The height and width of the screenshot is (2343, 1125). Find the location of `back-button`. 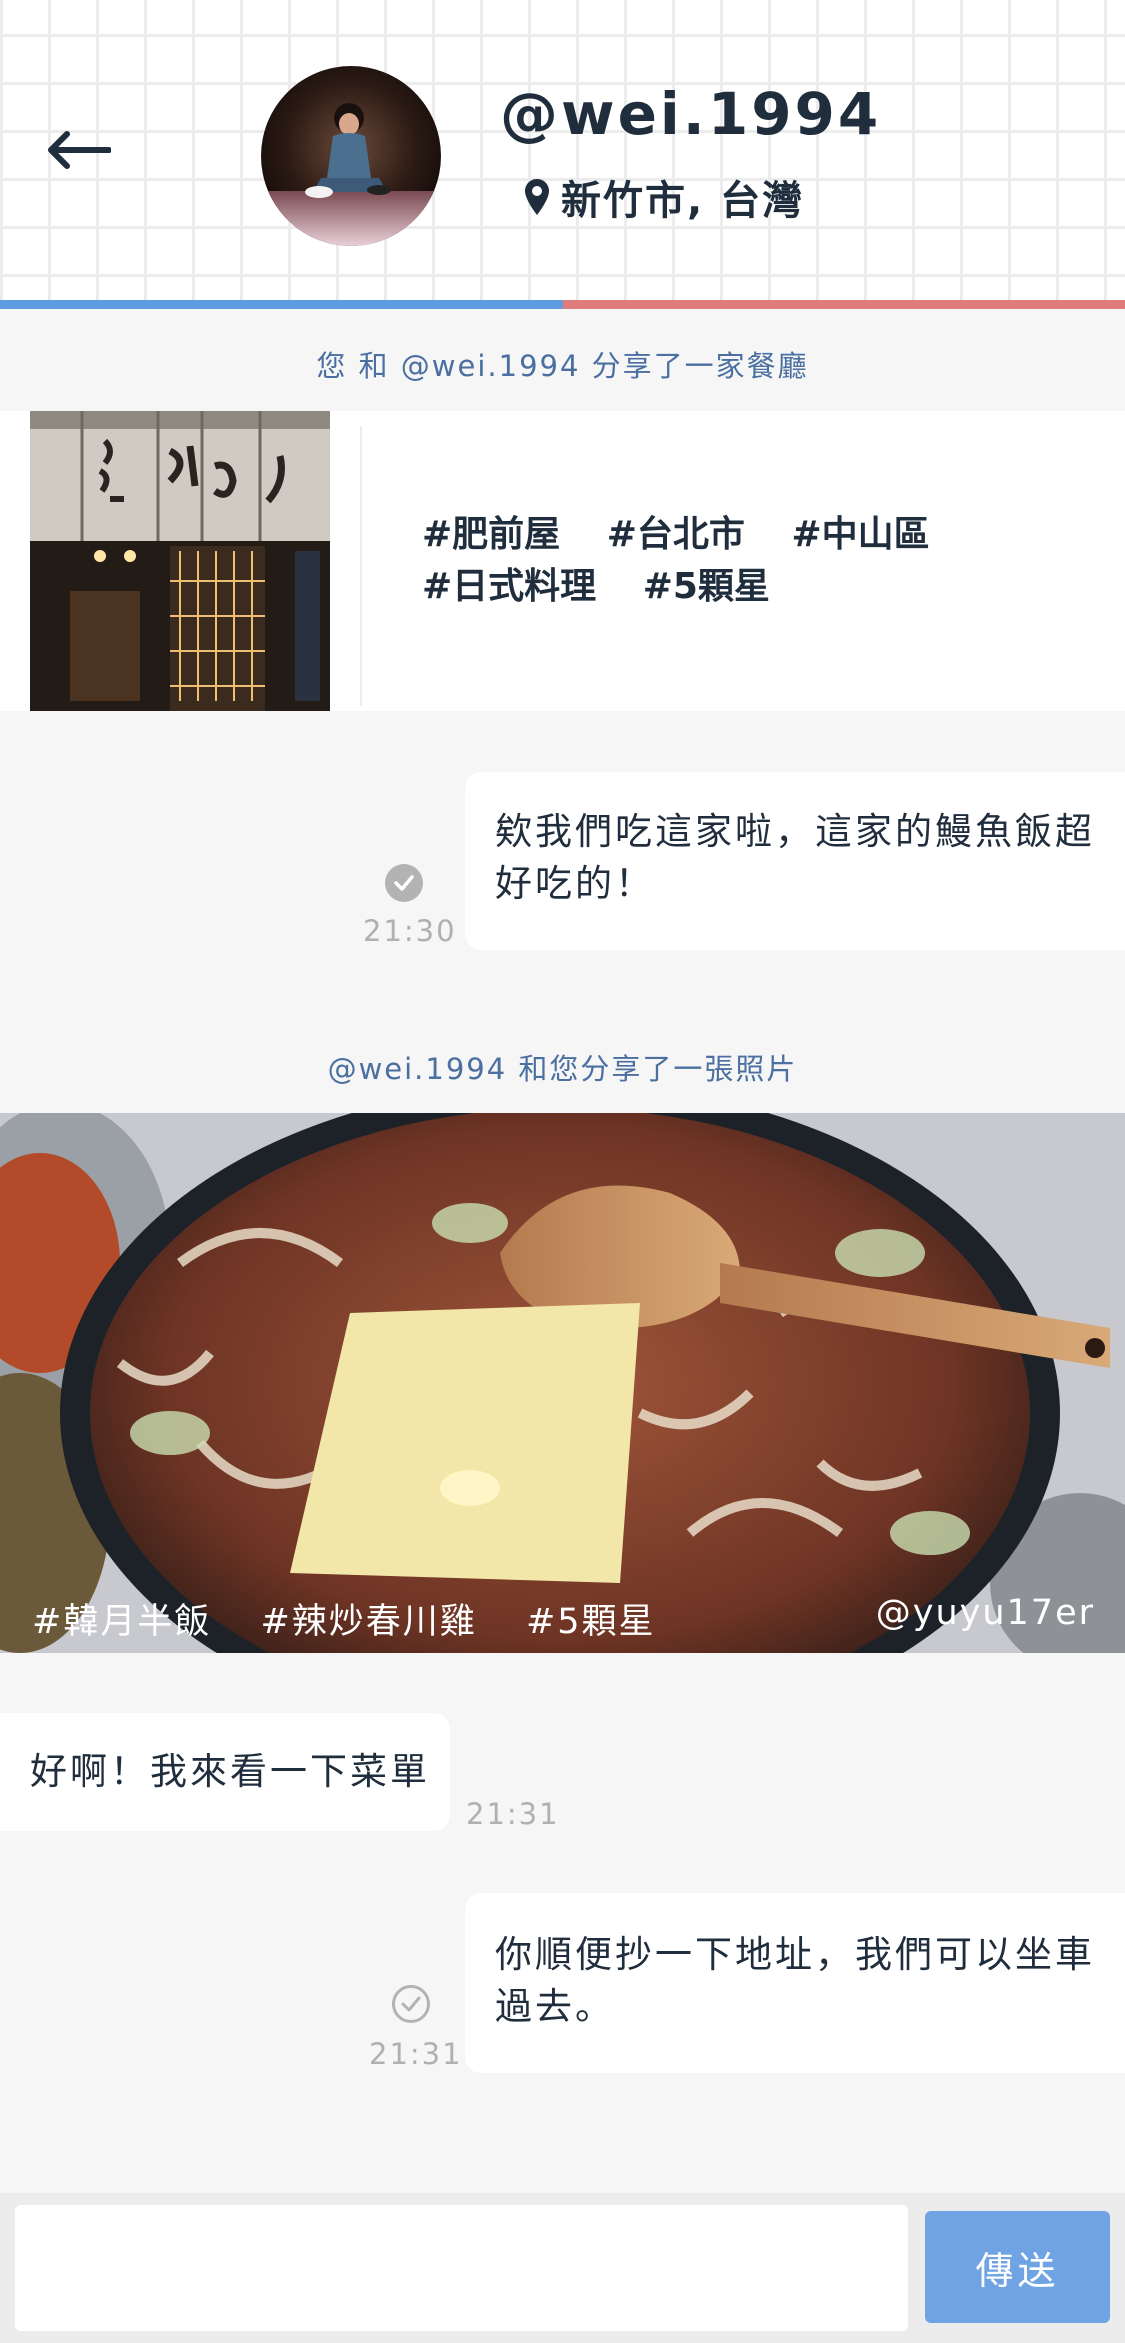

back-button is located at coordinates (78, 150).